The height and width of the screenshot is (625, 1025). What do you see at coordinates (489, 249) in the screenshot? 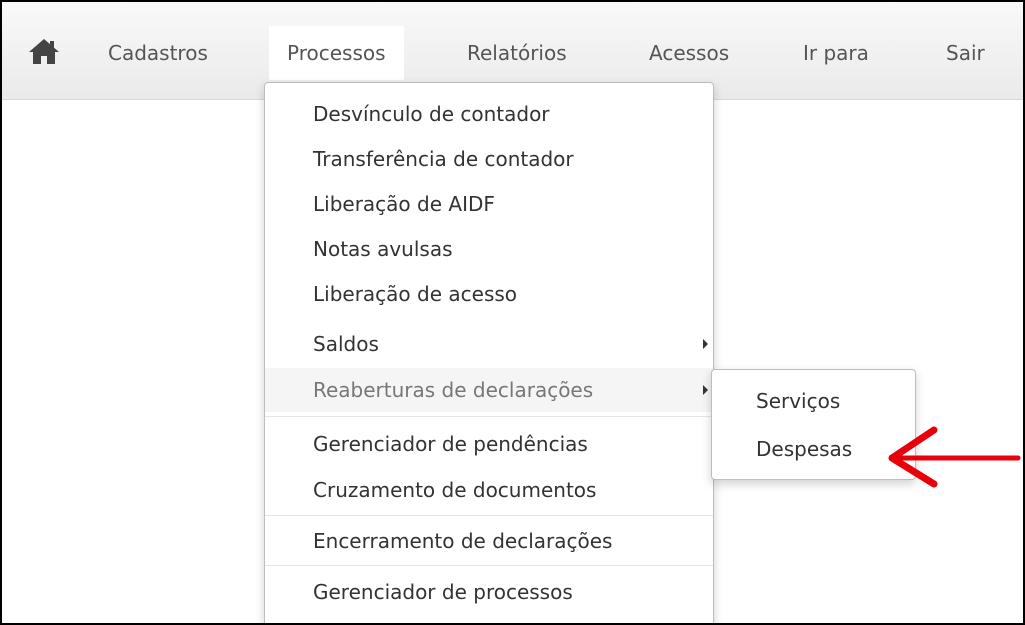
I see `menu-item-notas-avulsas: Notas avulsas` at bounding box center [489, 249].